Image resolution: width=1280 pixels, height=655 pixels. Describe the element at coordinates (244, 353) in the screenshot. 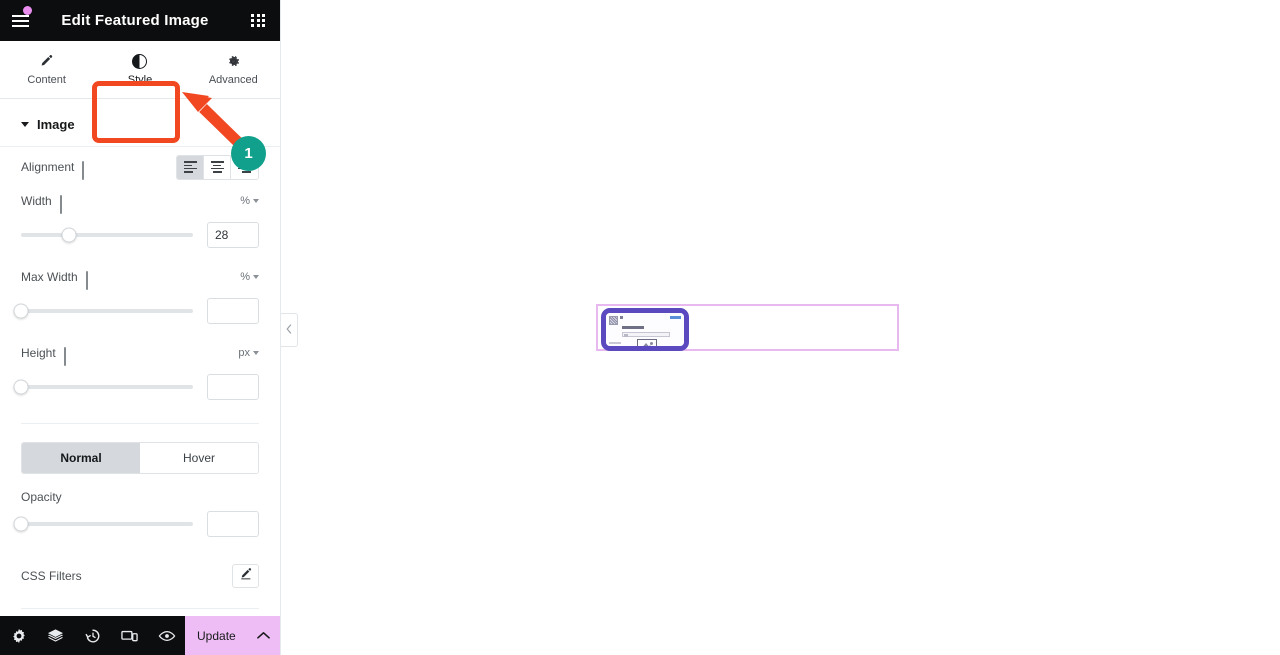

I see `height-unit-label: px` at that location.